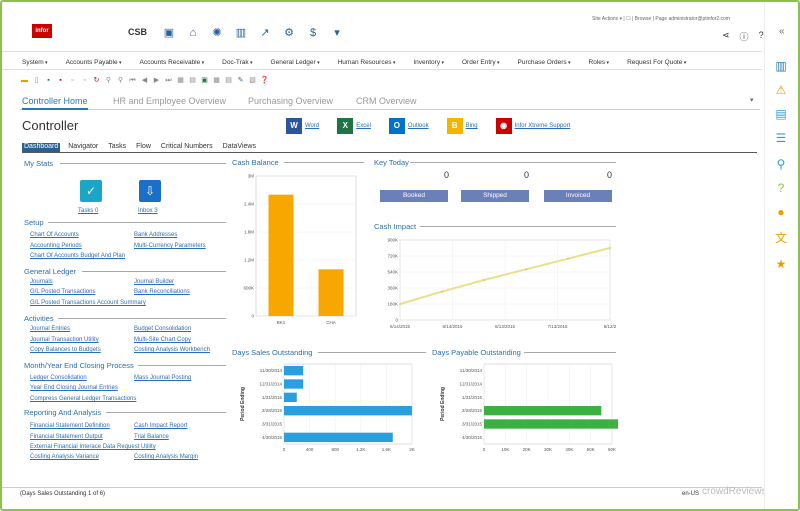 This screenshot has height=511, width=800. I want to click on save-icon: ▪, so click(48, 80).